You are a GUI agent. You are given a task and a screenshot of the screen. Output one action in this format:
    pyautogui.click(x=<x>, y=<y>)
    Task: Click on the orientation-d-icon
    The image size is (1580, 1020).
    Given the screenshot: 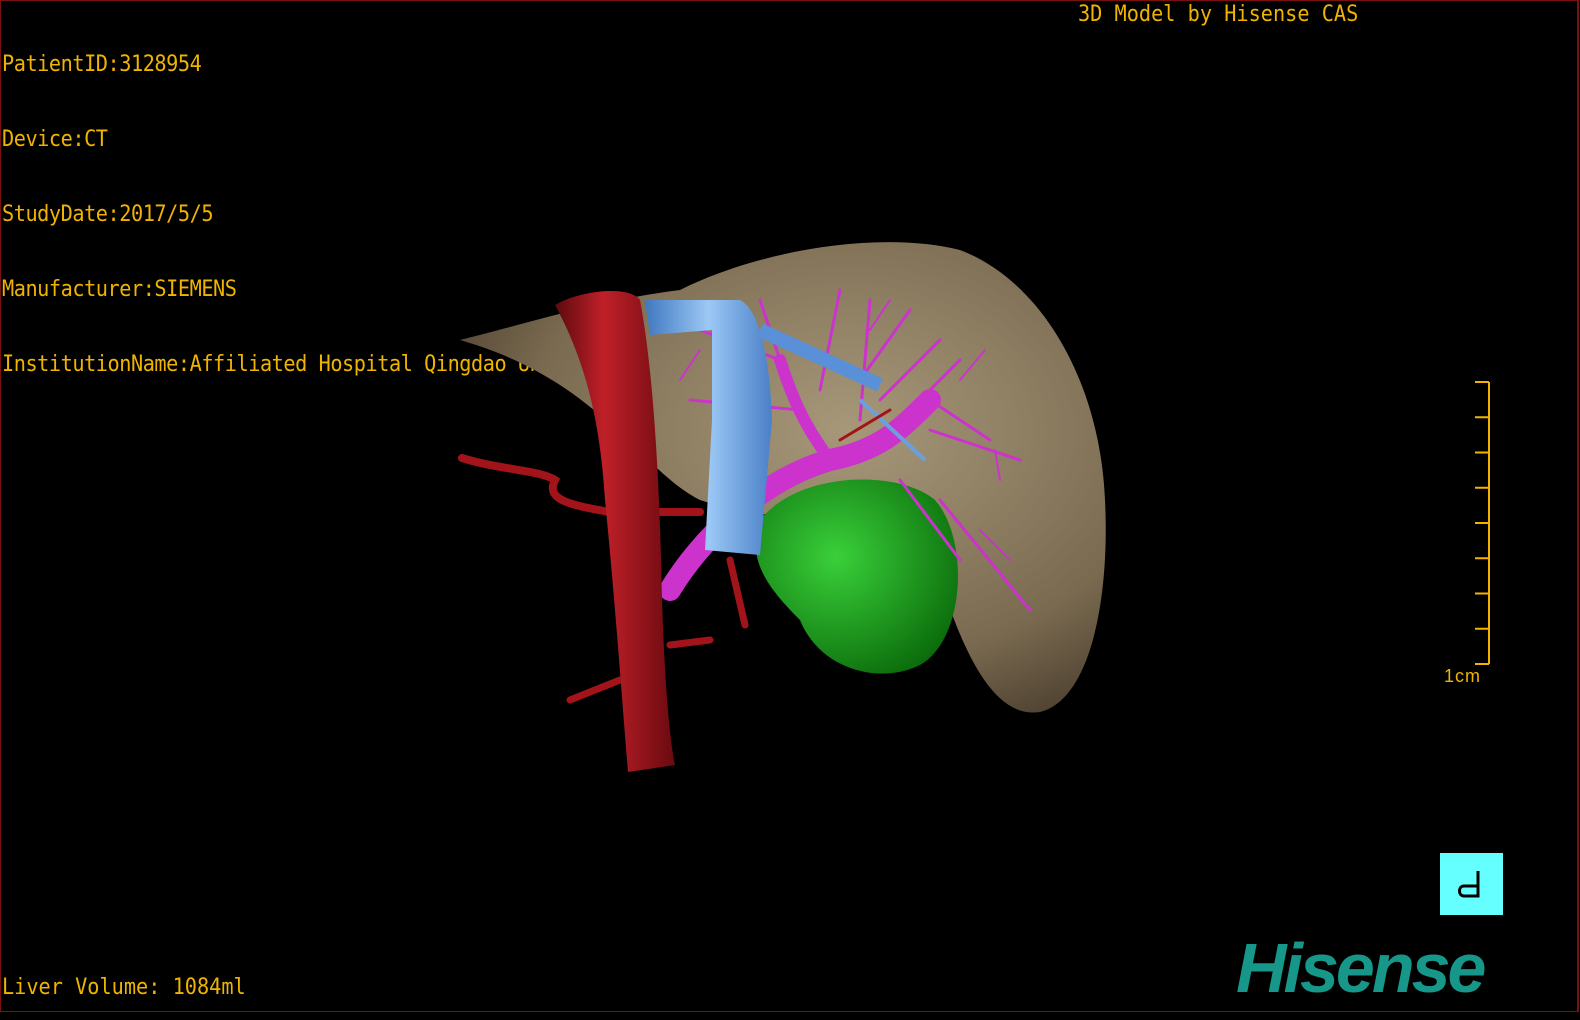 What is the action you would take?
    pyautogui.click(x=1469, y=884)
    